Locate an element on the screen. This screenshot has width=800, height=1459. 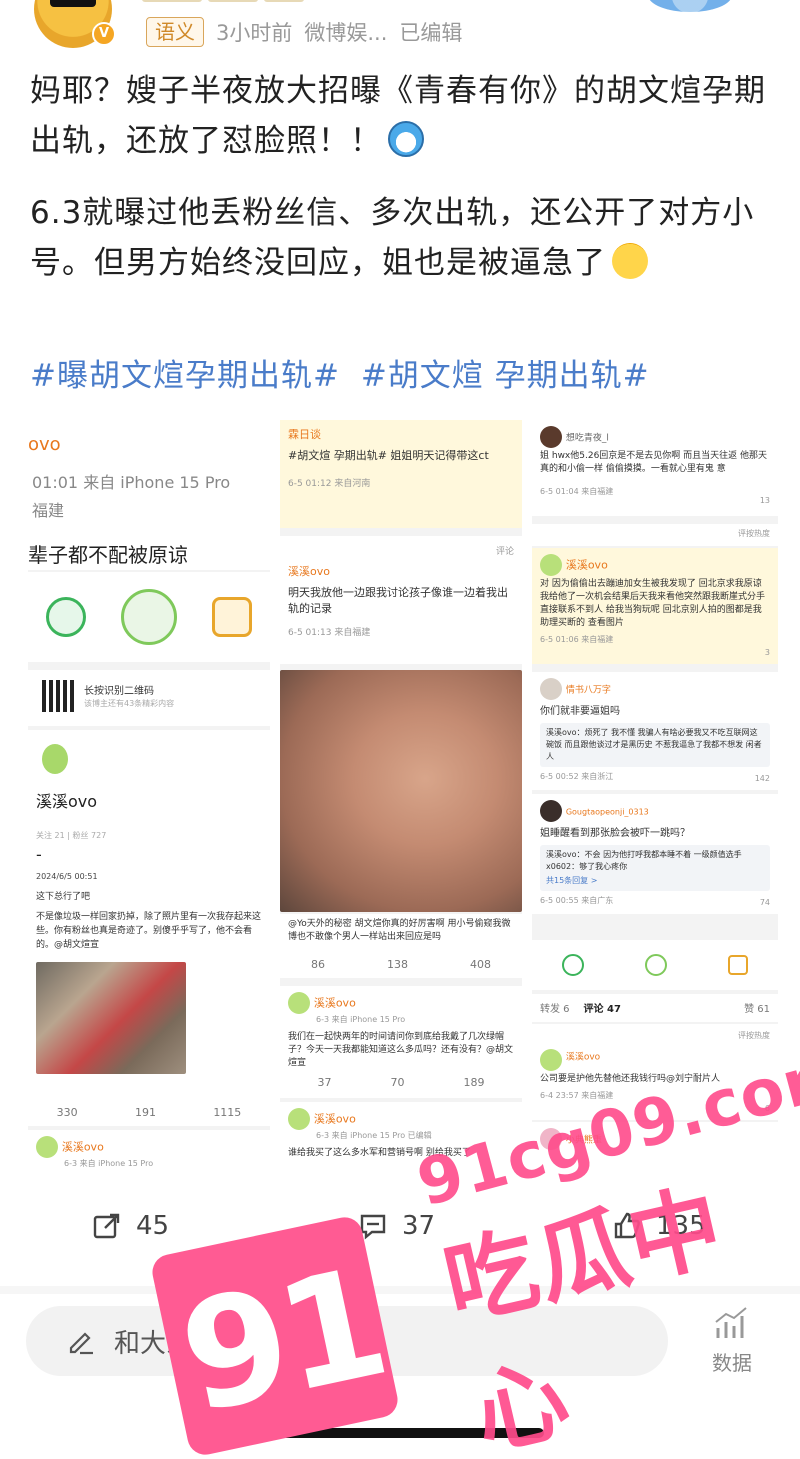
post-time-small: 2024/6/5 00:51 is located at coordinates (67, 876).